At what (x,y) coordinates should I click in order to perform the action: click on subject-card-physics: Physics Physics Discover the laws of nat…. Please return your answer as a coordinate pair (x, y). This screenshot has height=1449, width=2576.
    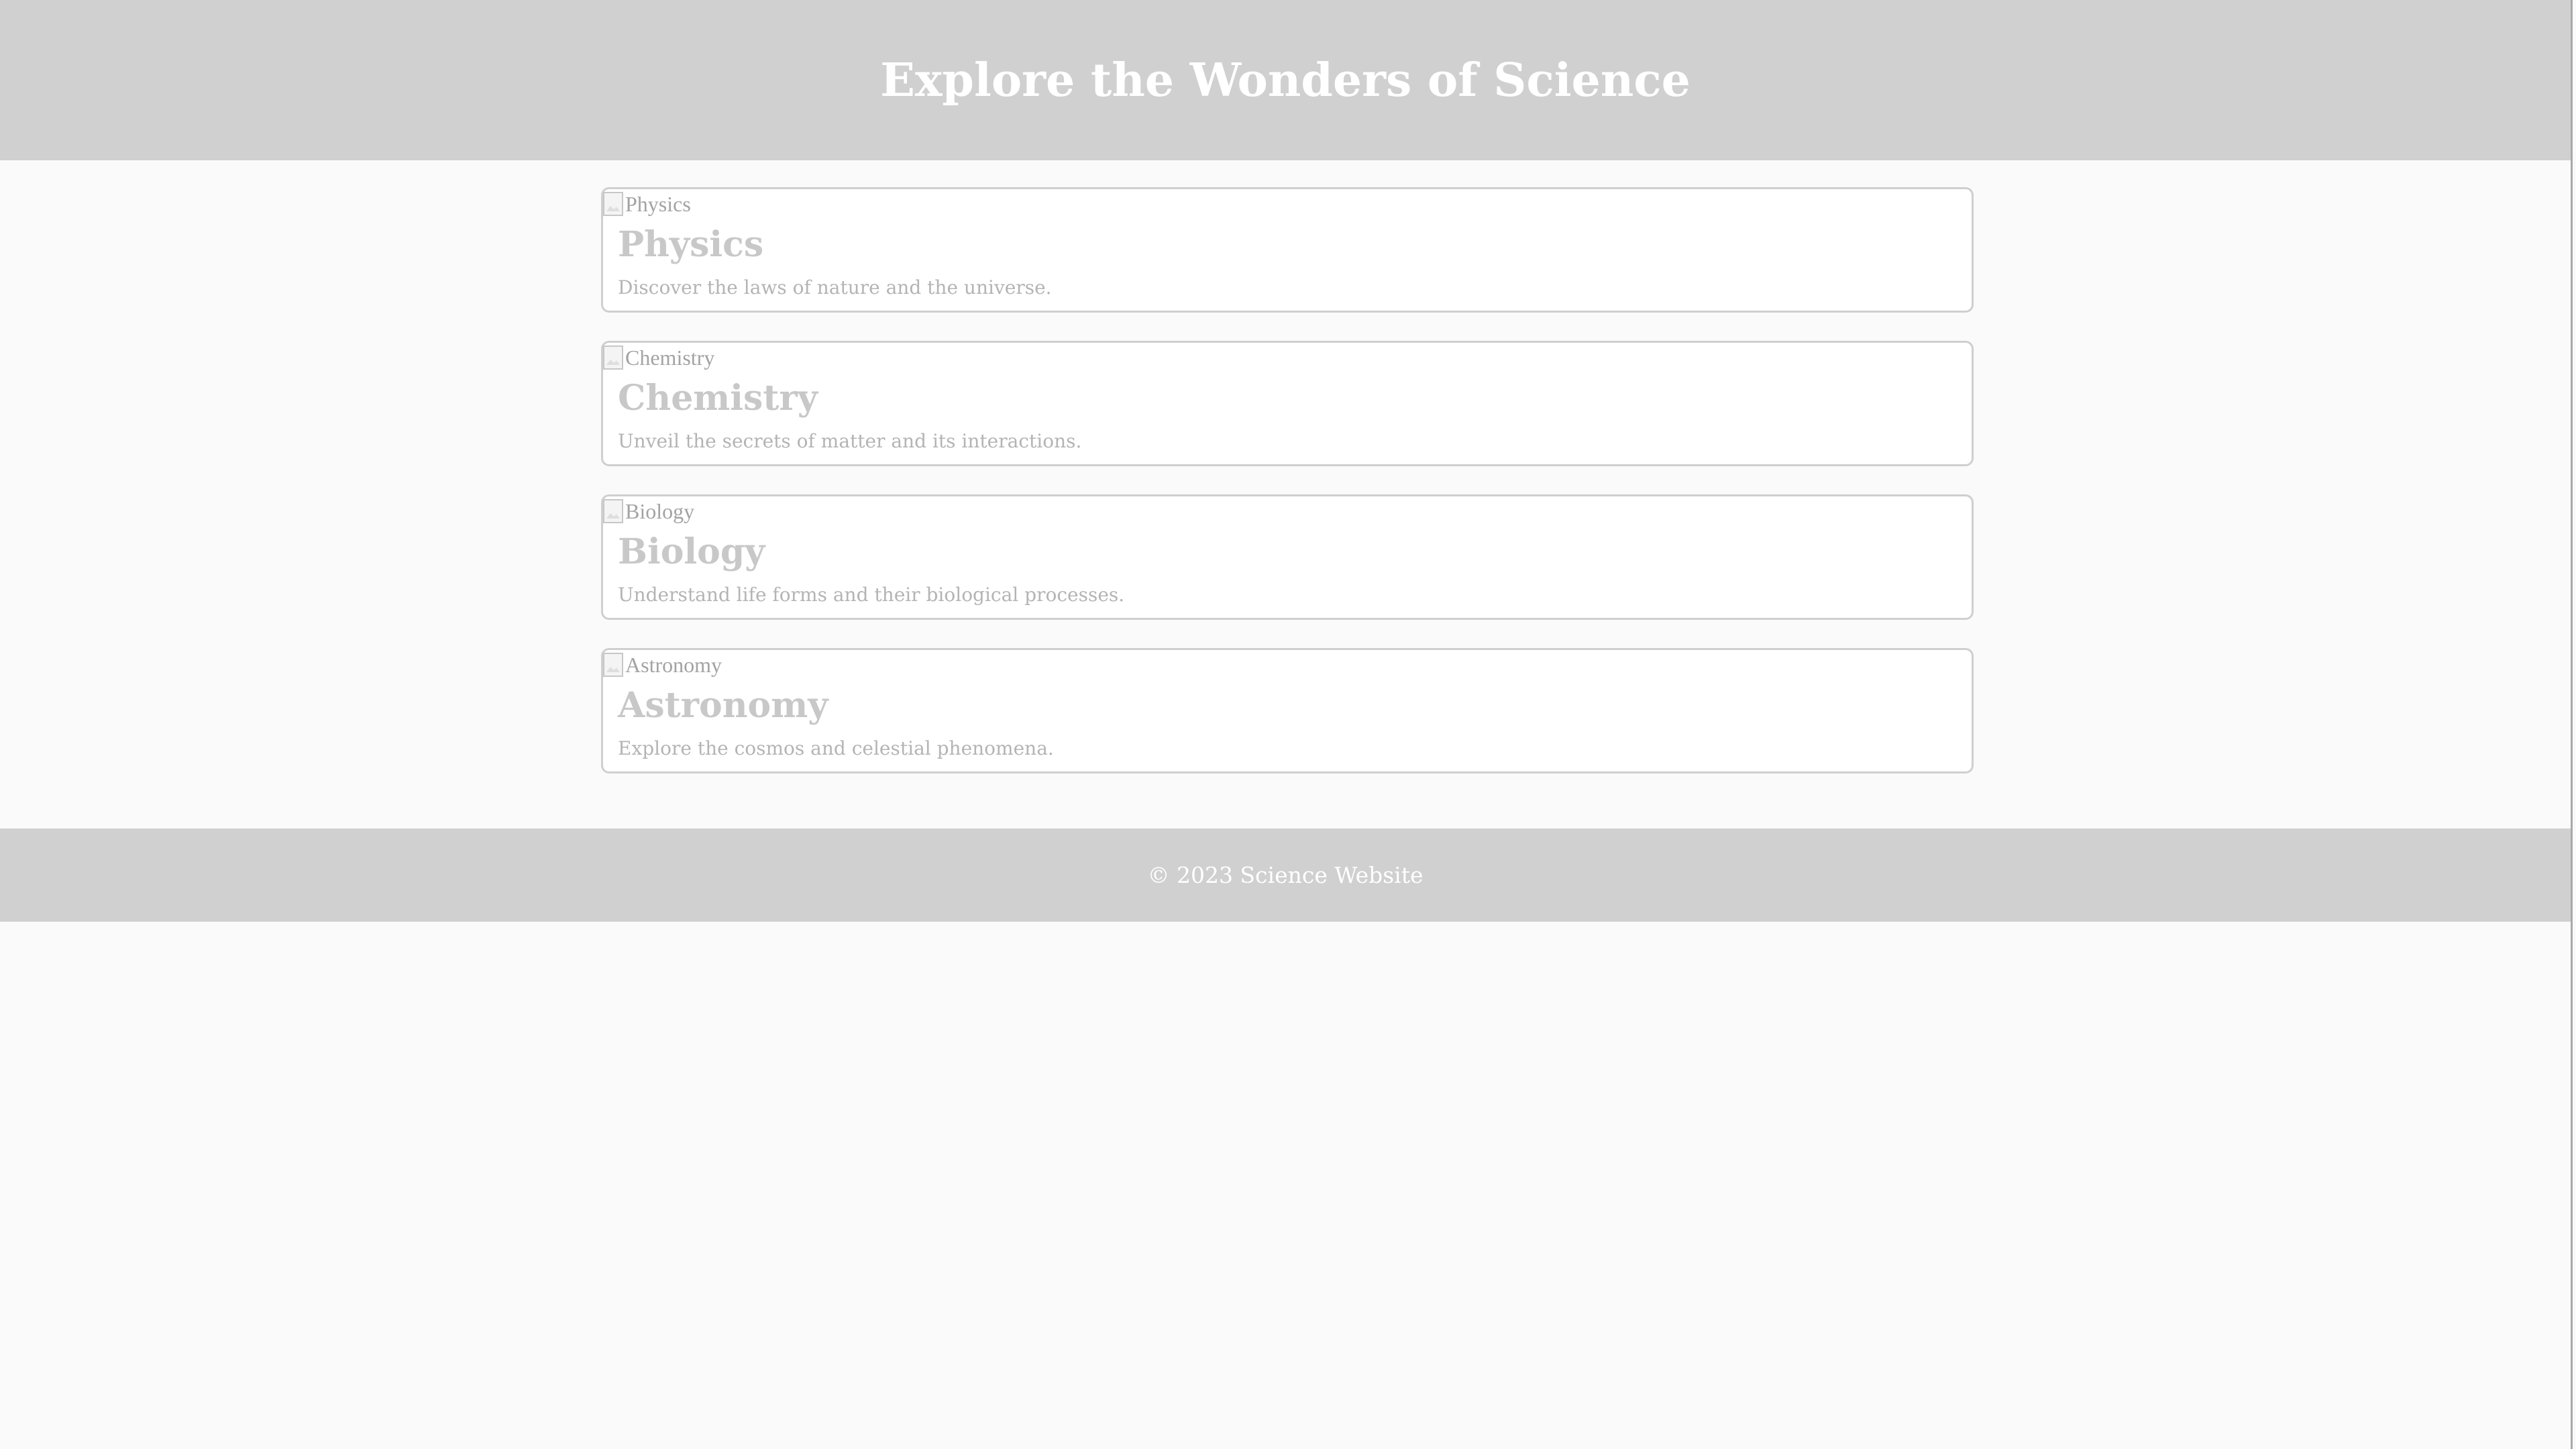
    Looking at the image, I should click on (1287, 250).